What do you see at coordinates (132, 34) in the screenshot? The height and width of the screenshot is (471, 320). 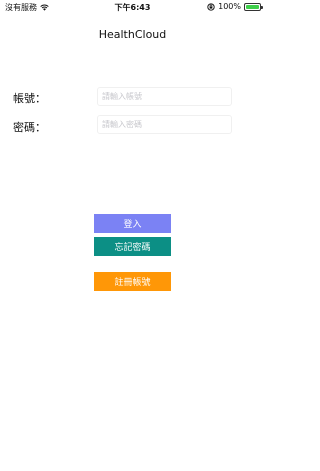 I see `page-title: HealthCloud` at bounding box center [132, 34].